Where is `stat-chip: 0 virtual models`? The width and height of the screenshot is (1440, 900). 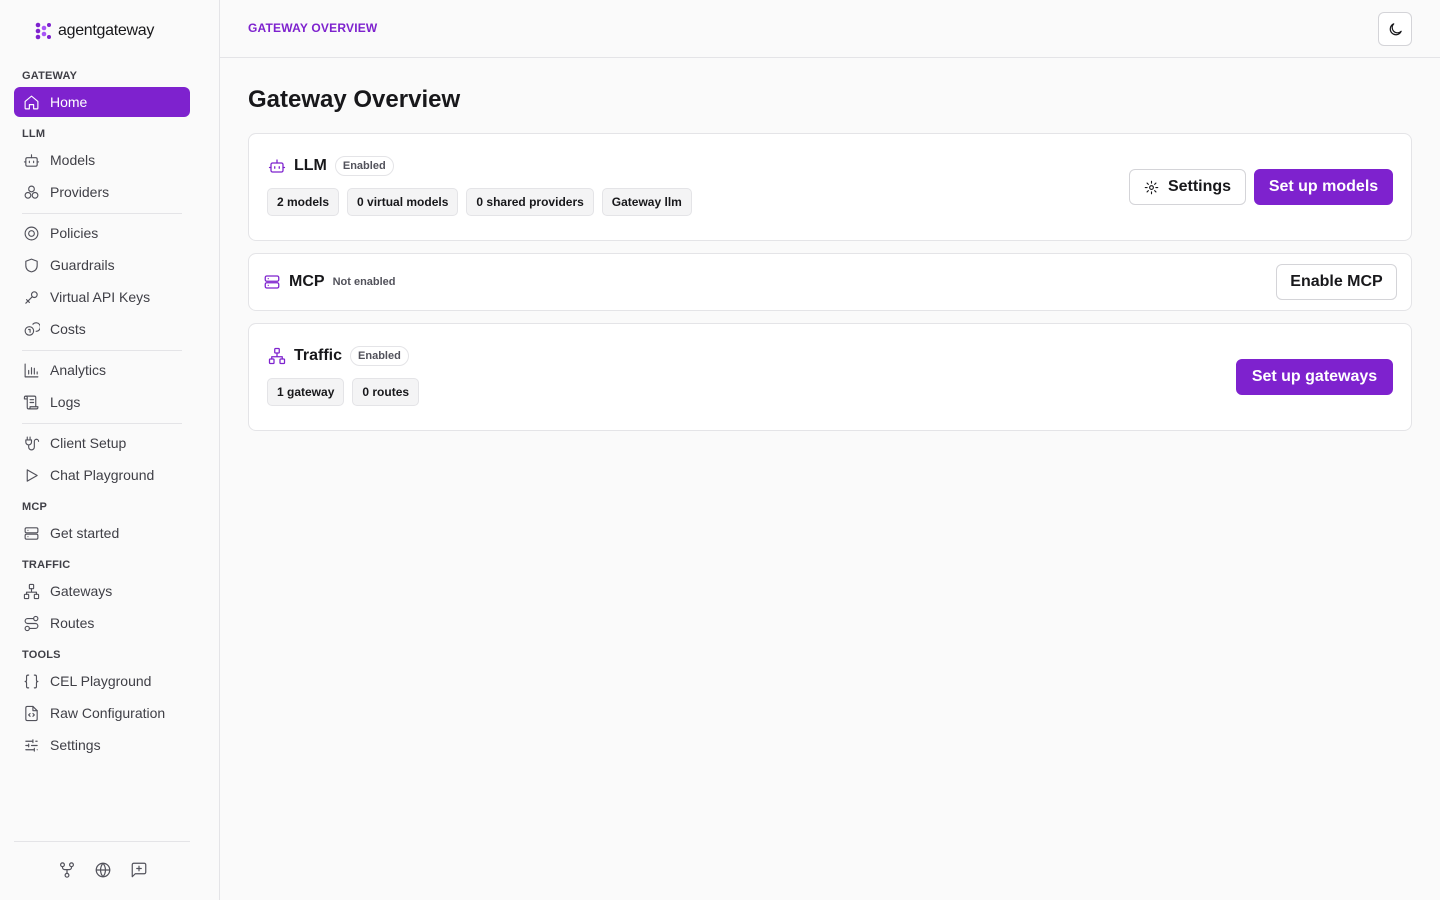 stat-chip: 0 virtual models is located at coordinates (403, 202).